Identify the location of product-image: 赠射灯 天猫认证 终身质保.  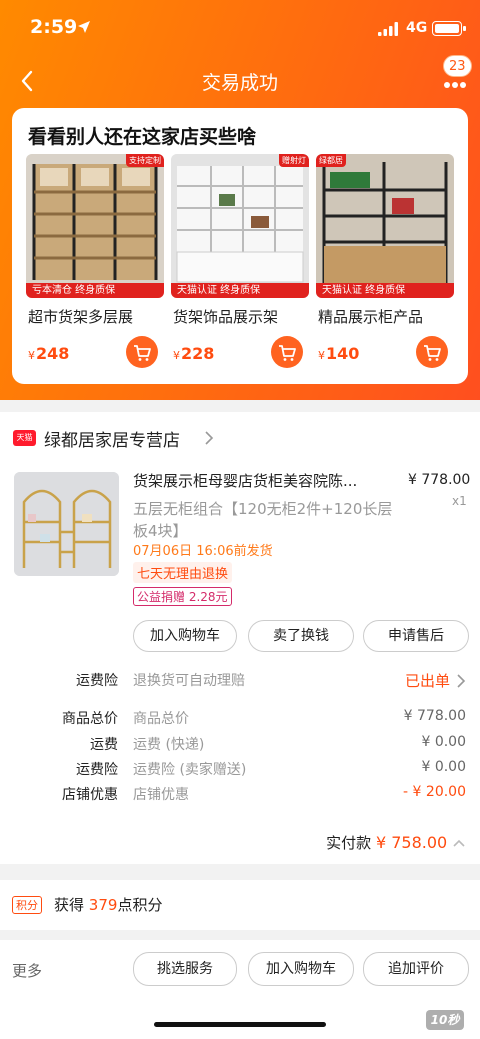
(240, 226).